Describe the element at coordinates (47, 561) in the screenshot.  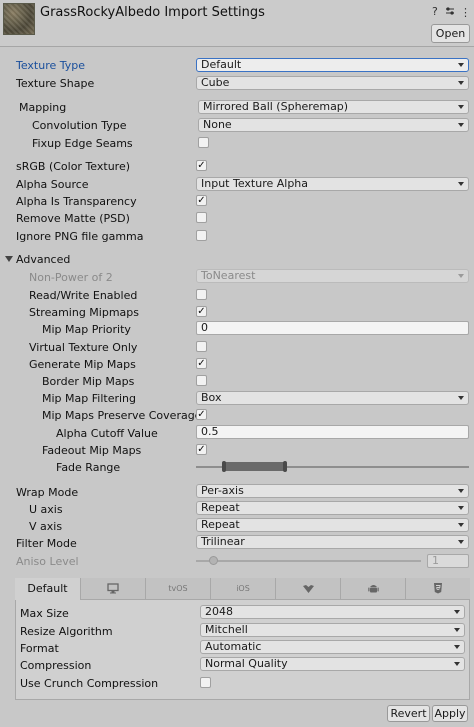
I see `aniso-level-label: Aniso Level` at that location.